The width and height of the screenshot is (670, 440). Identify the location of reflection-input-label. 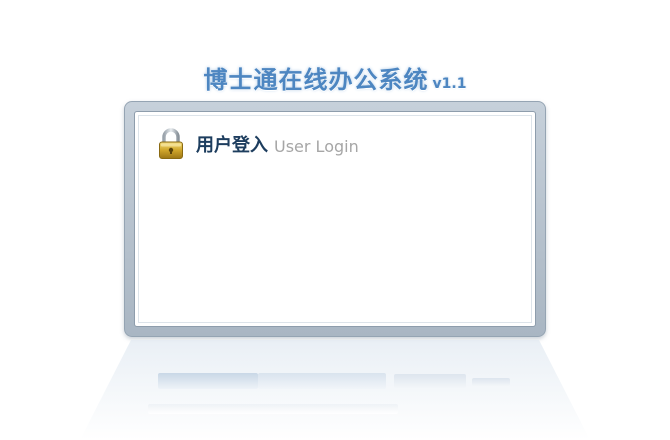
(208, 381).